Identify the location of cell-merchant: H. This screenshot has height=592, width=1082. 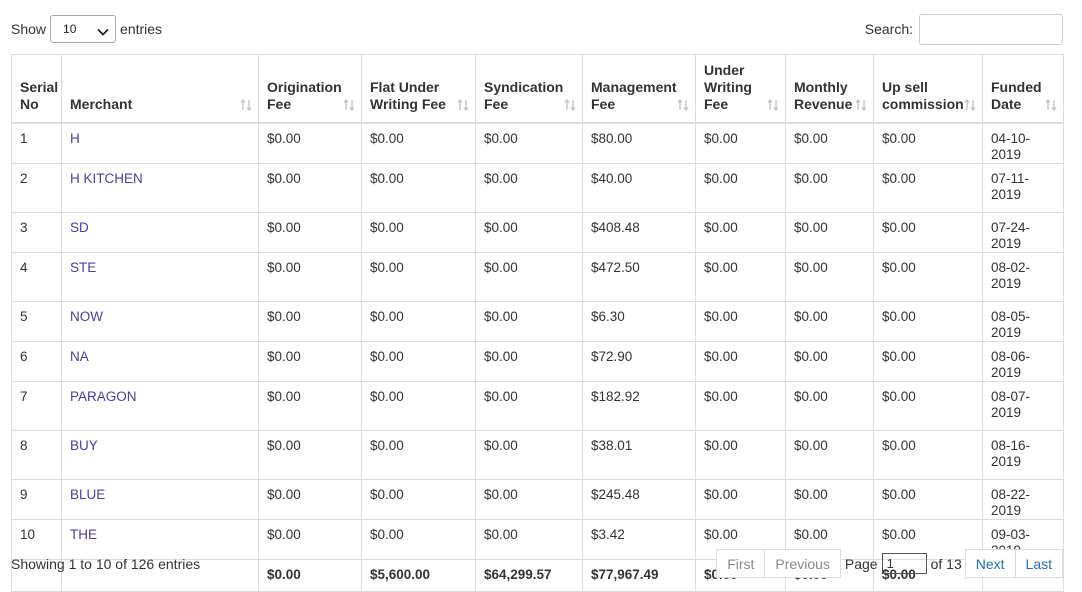
(160, 143).